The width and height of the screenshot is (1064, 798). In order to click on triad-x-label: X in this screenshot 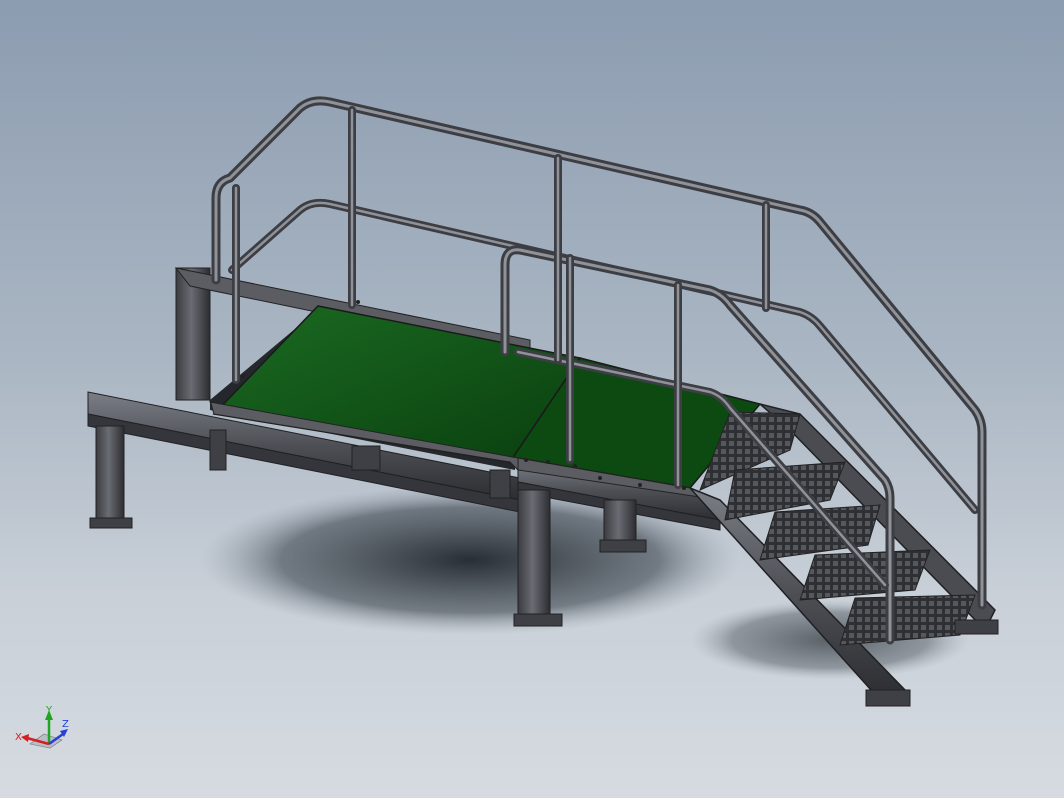, I will do `click(18, 737)`.